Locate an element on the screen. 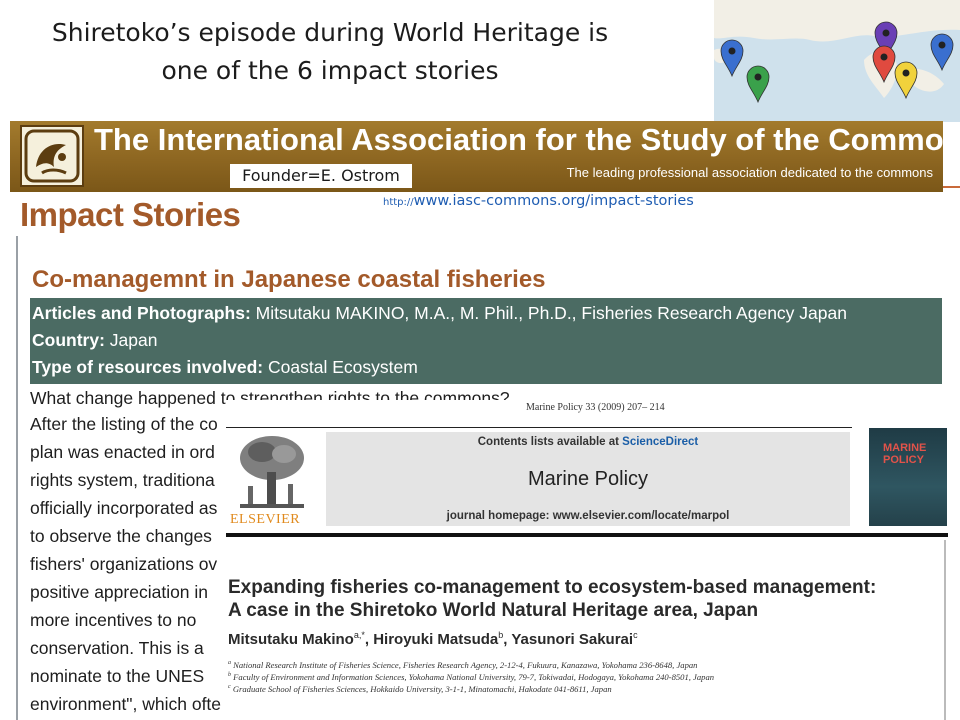 This screenshot has height=720, width=960. journal-cover: MARINE POLICY is located at coordinates (908, 477).